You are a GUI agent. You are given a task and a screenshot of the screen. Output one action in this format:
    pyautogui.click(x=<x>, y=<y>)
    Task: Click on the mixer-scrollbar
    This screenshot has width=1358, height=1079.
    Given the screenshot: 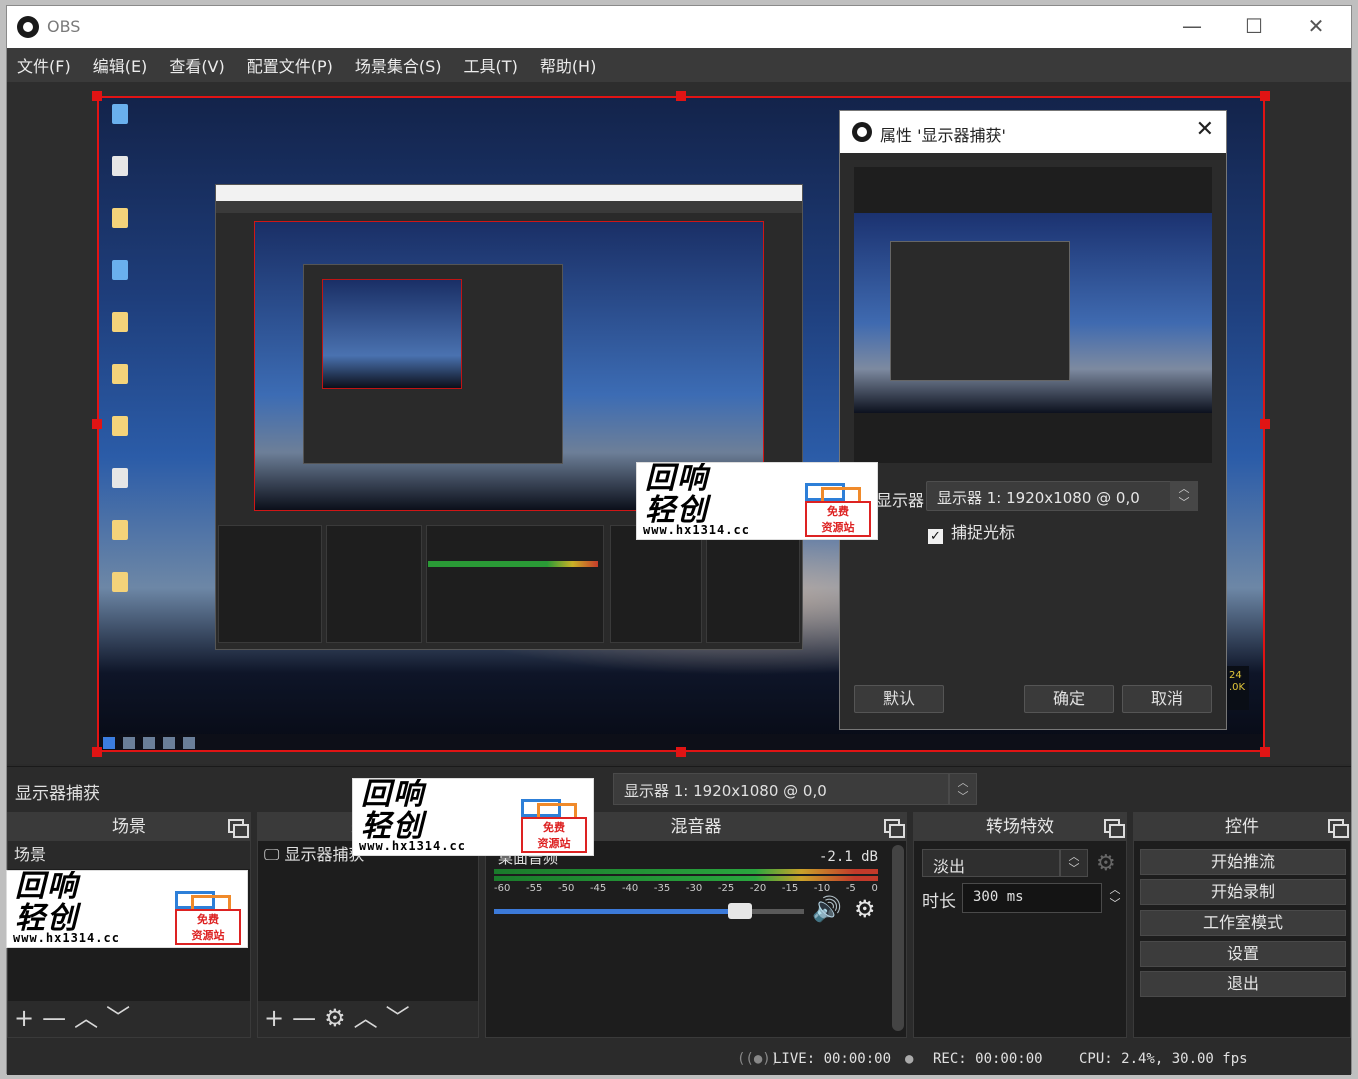 What is the action you would take?
    pyautogui.click(x=898, y=938)
    